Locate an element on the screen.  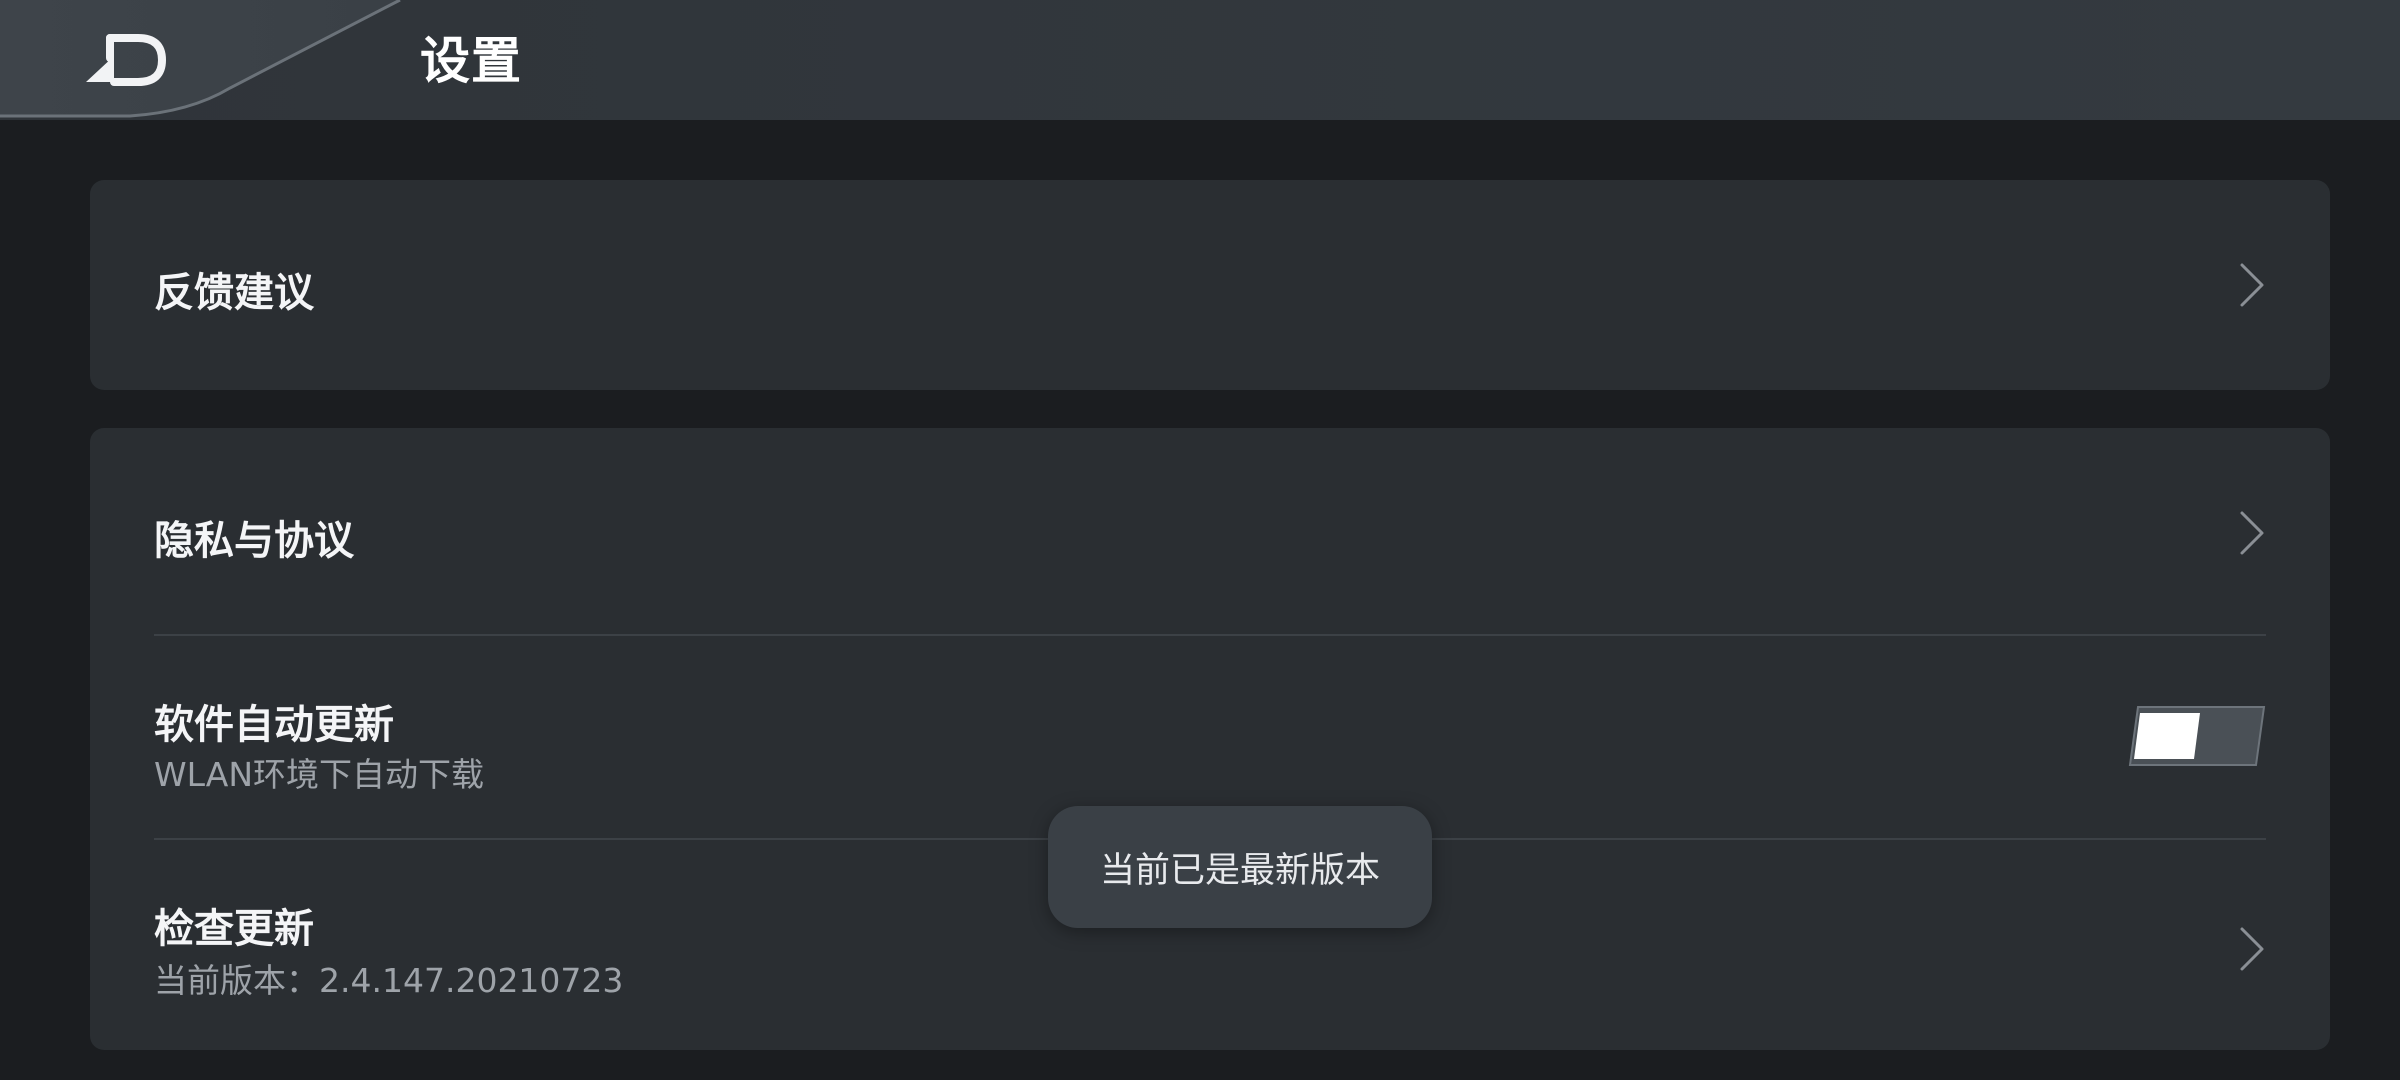
current-version-text: 当前版本：2.4.147.20210723 is located at coordinates (389, 980).